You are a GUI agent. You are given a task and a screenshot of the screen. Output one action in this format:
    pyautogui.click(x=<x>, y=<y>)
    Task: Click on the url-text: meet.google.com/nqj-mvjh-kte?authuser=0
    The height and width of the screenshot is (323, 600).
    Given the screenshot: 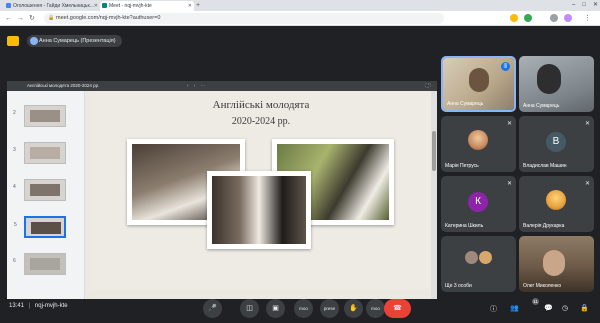 What is the action you would take?
    pyautogui.click(x=108, y=18)
    